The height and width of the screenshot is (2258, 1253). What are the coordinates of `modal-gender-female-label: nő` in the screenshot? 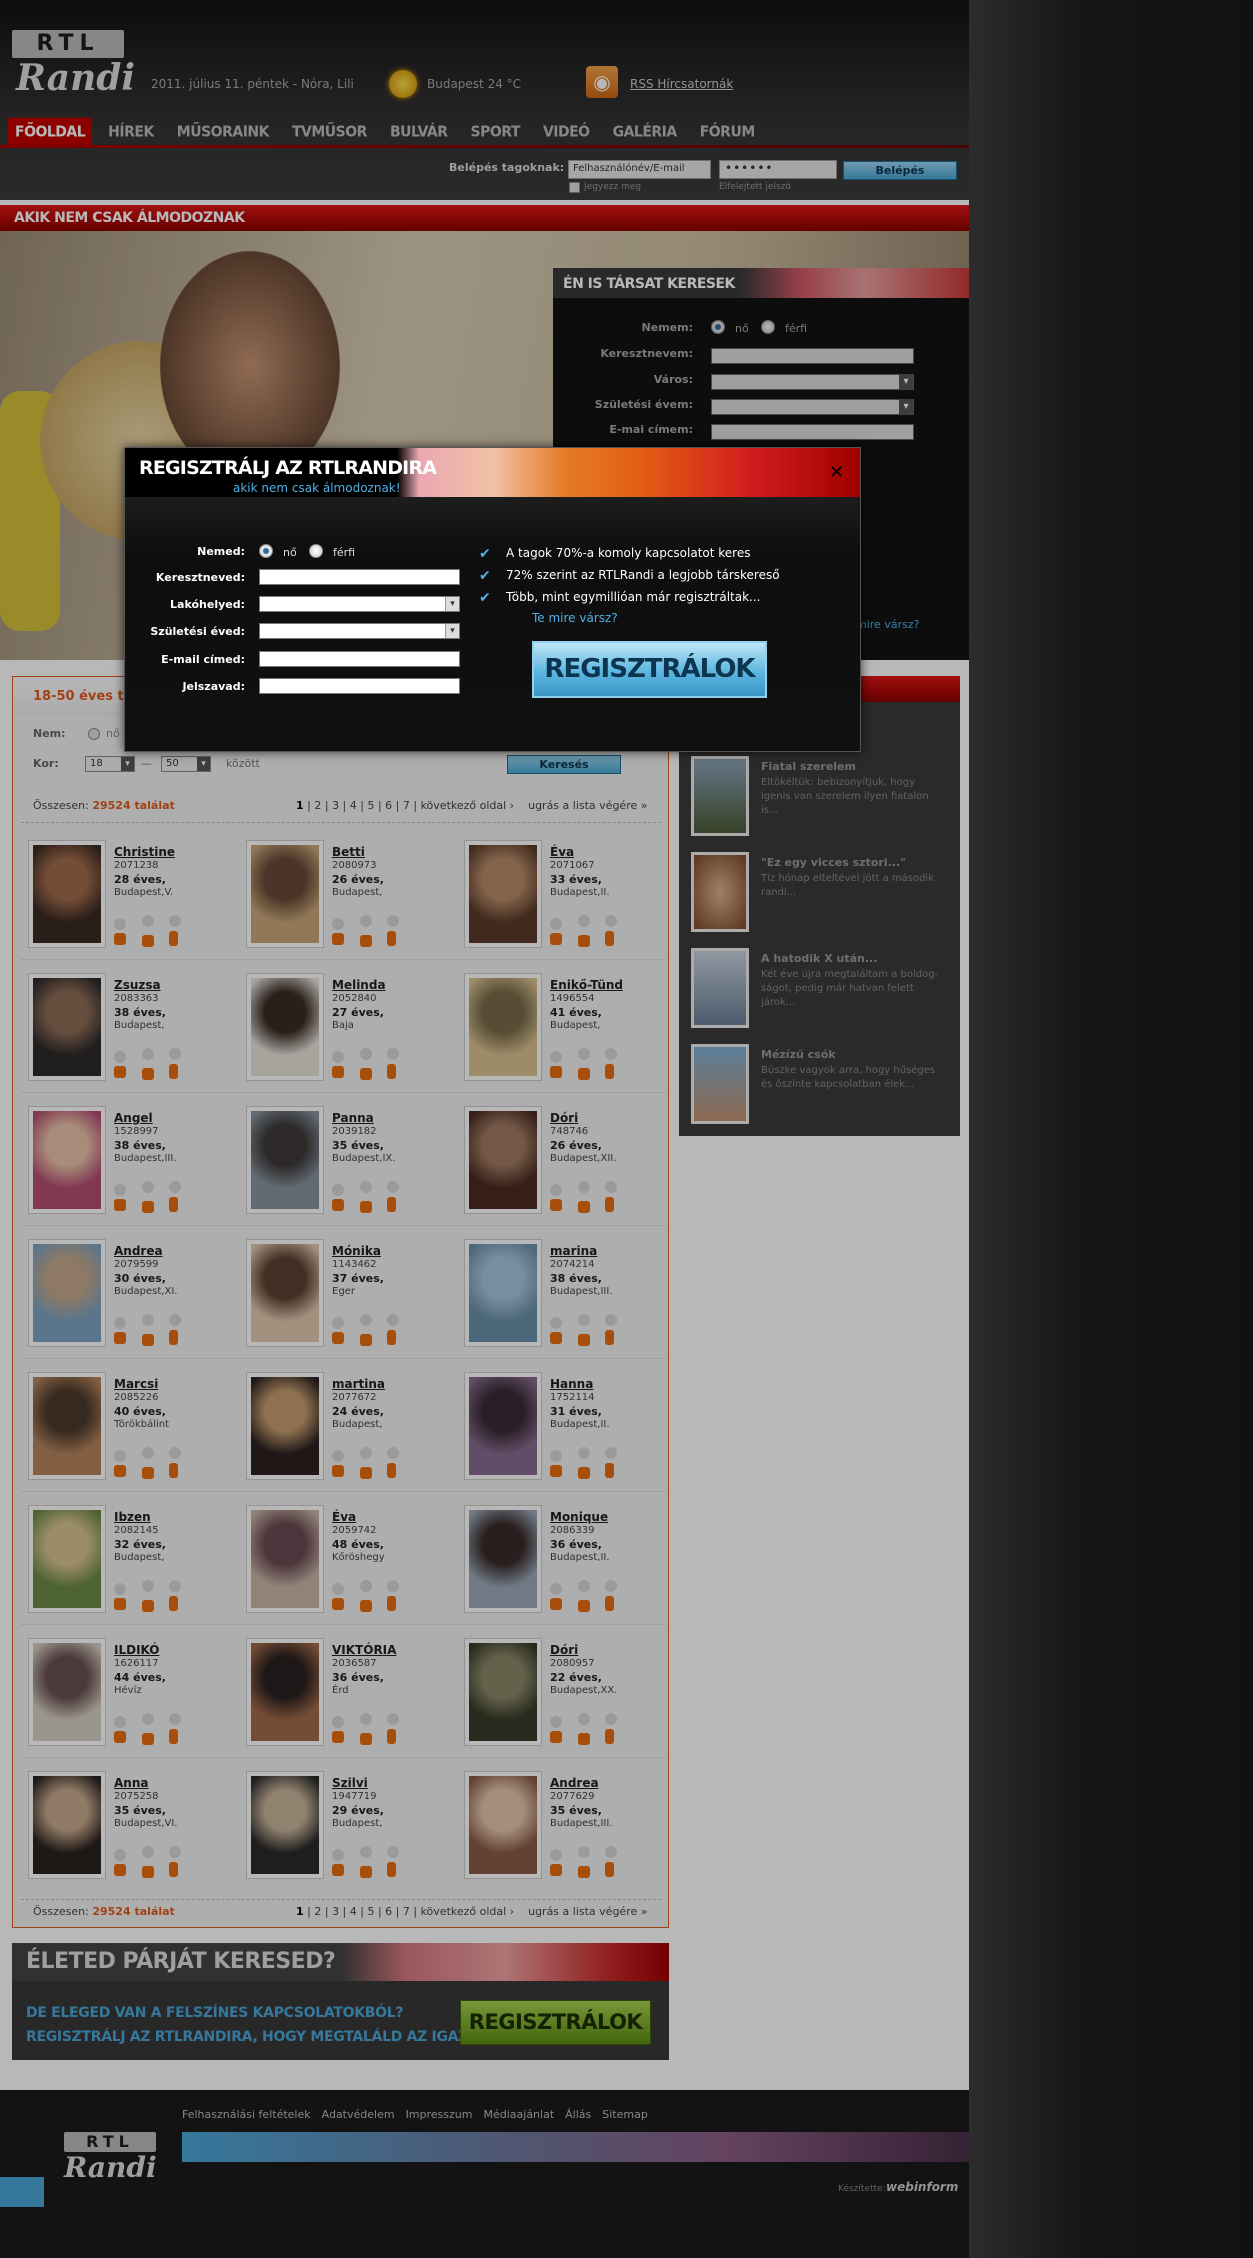 It's located at (290, 552).